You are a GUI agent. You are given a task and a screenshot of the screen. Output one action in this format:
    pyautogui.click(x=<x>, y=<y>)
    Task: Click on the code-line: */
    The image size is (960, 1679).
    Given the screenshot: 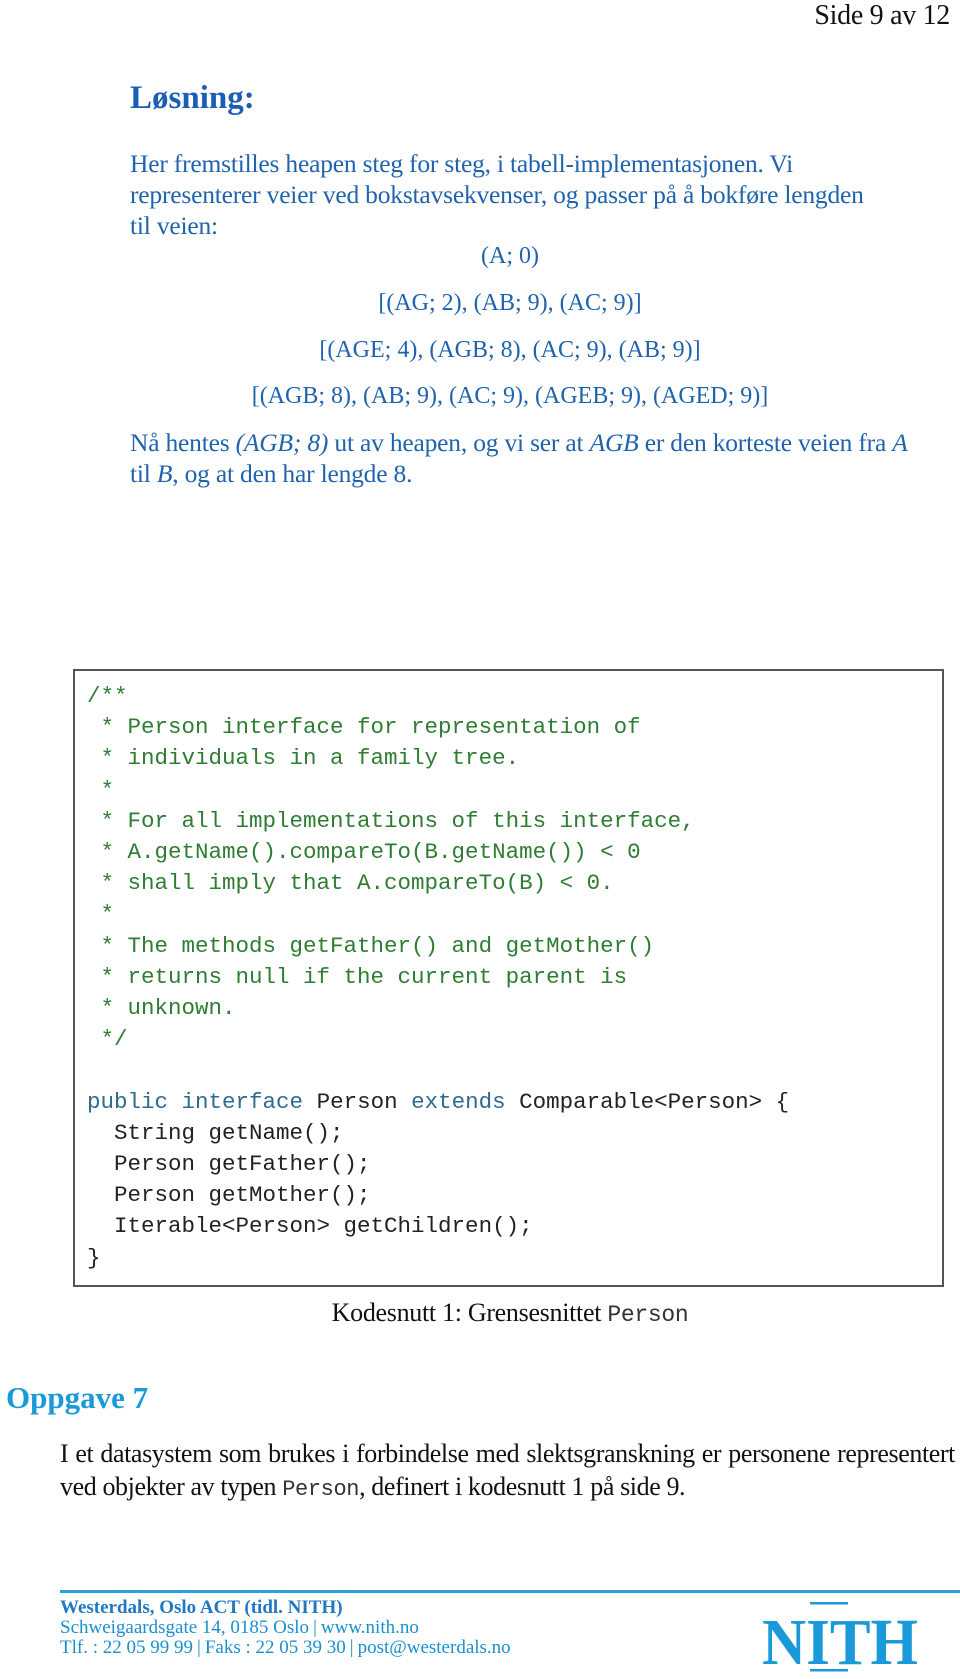 What is the action you would take?
    pyautogui.click(x=107, y=1039)
    